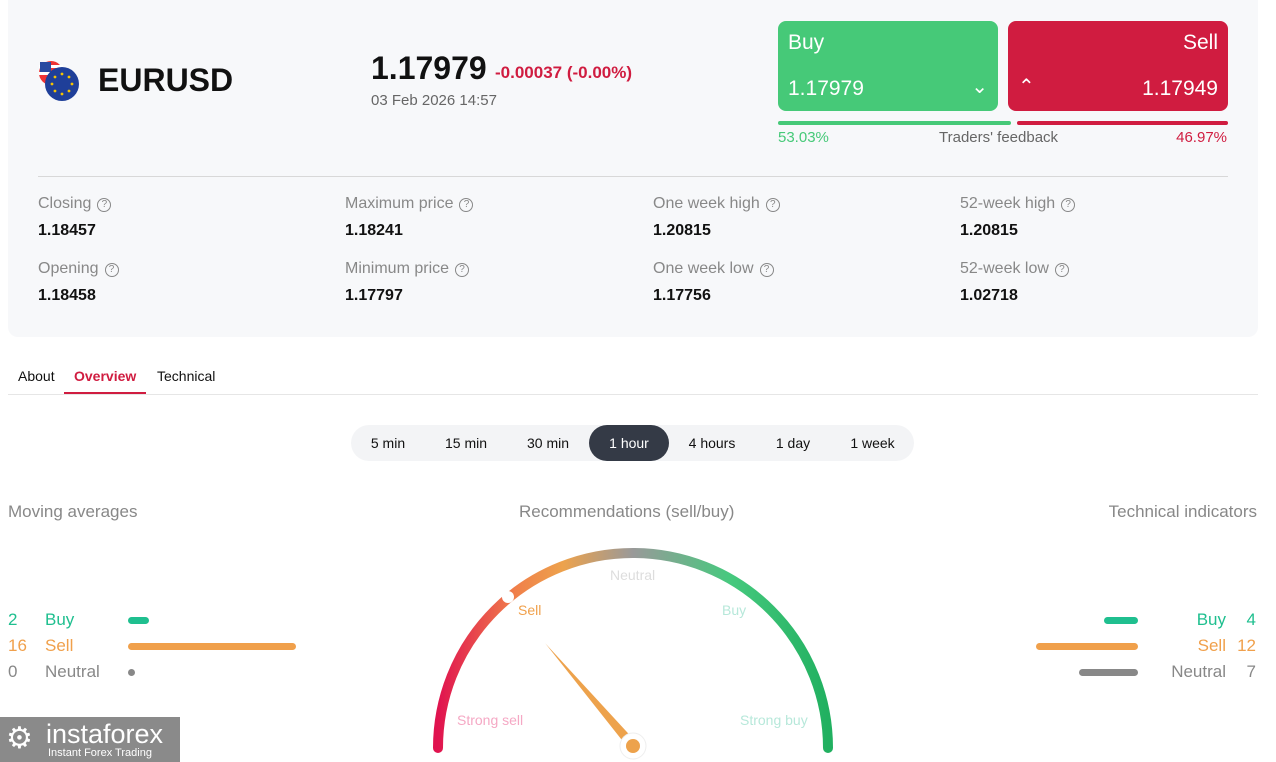 The image size is (1276, 762). I want to click on flag-icon, so click(59, 81).